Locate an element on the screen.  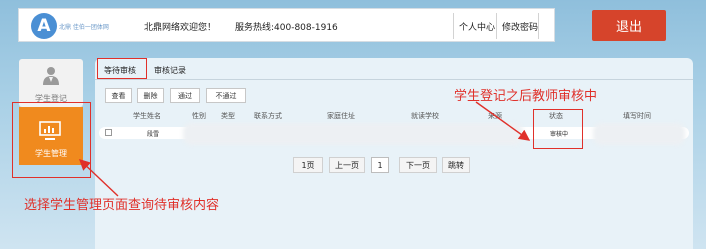
arrow-to-status is located at coordinates (503, 121).